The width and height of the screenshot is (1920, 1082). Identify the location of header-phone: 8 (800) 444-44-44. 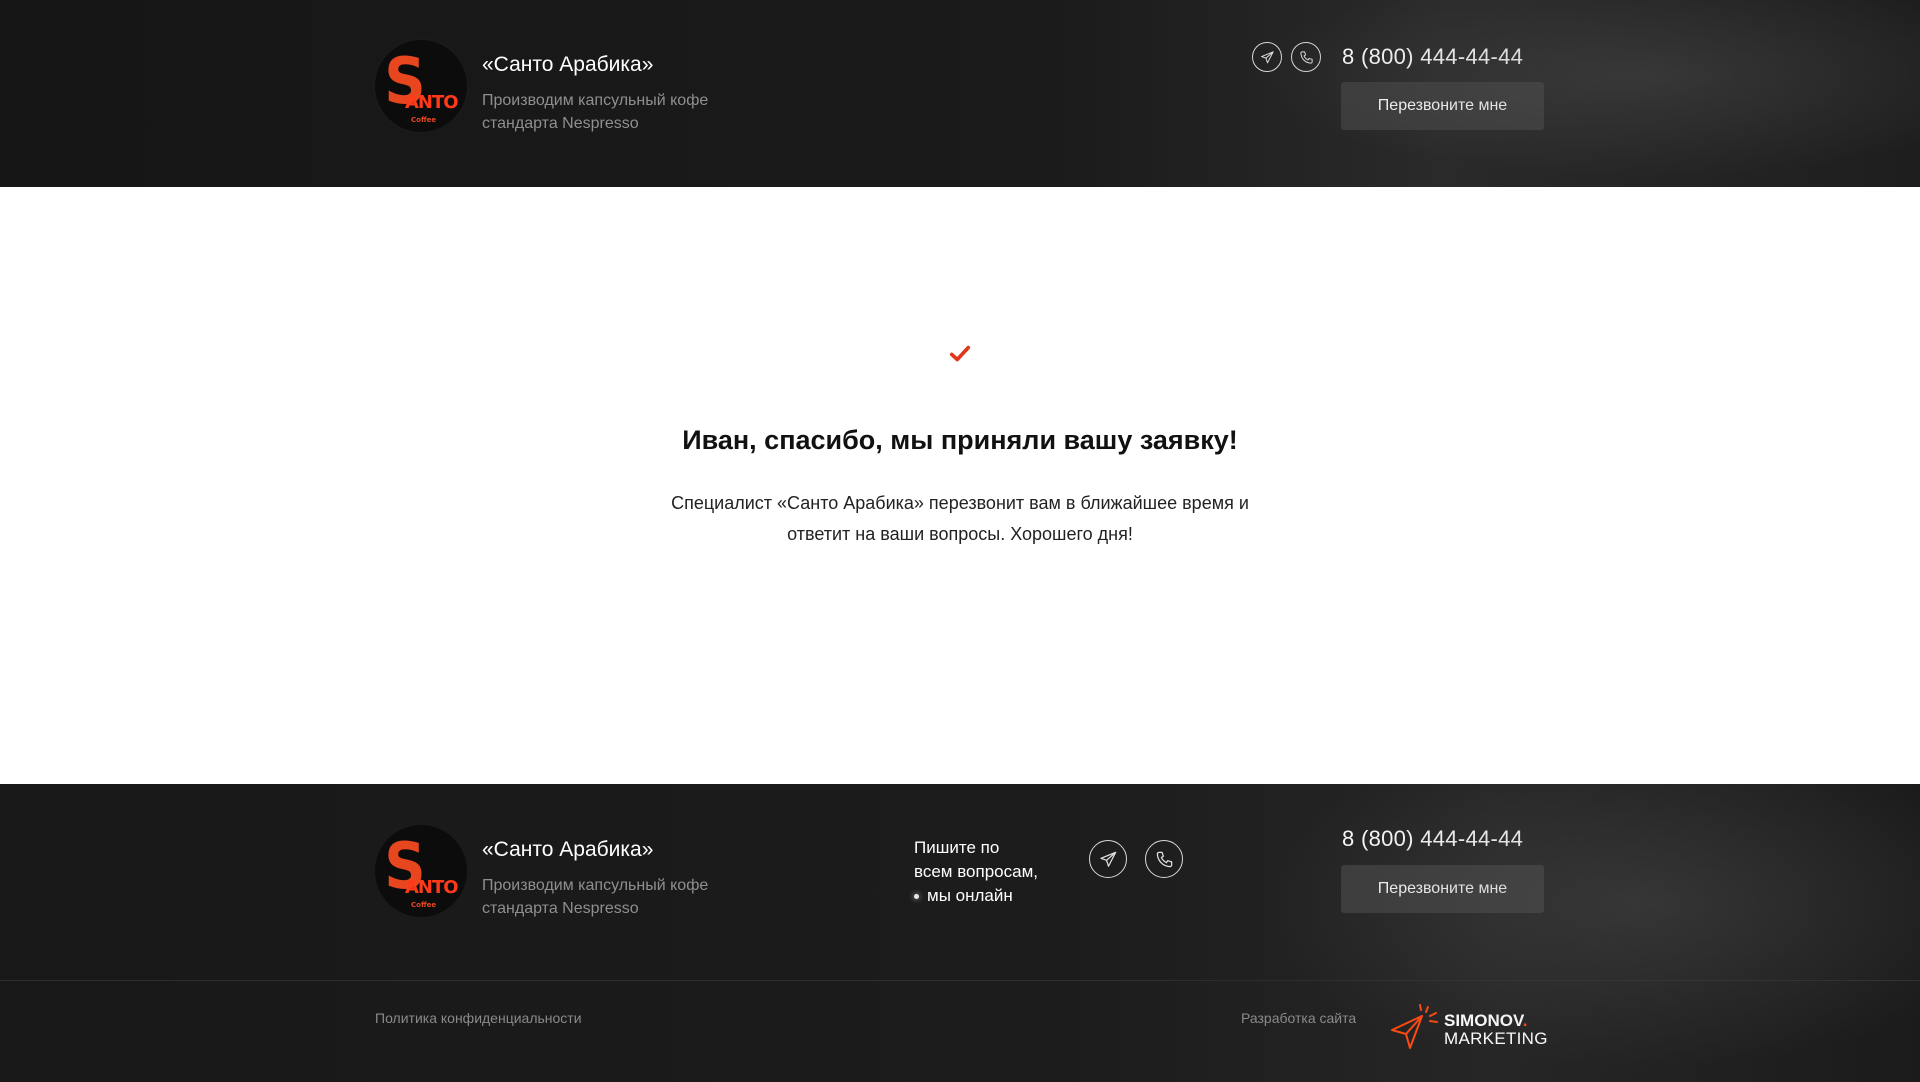
(1432, 57).